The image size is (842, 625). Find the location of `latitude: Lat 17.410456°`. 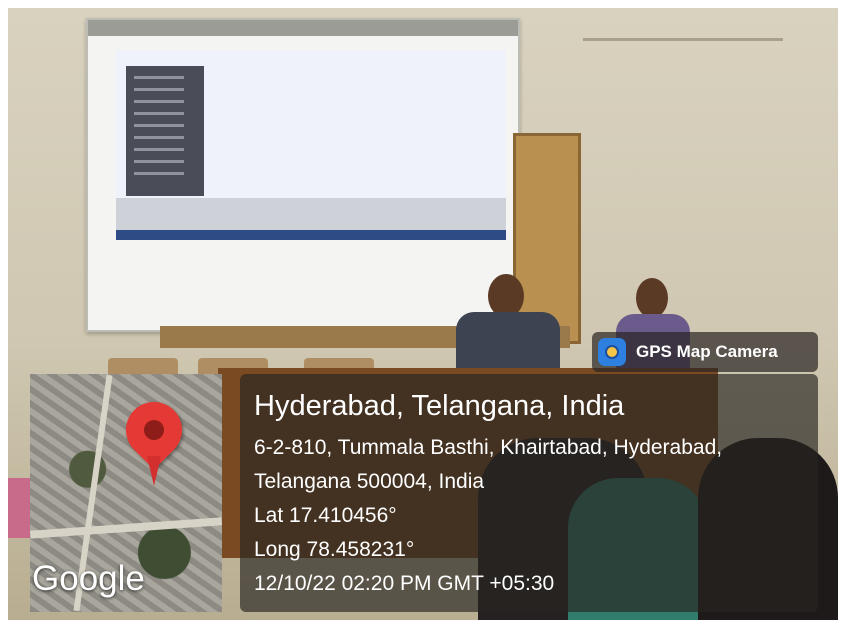

latitude: Lat 17.410456° is located at coordinates (325, 515).